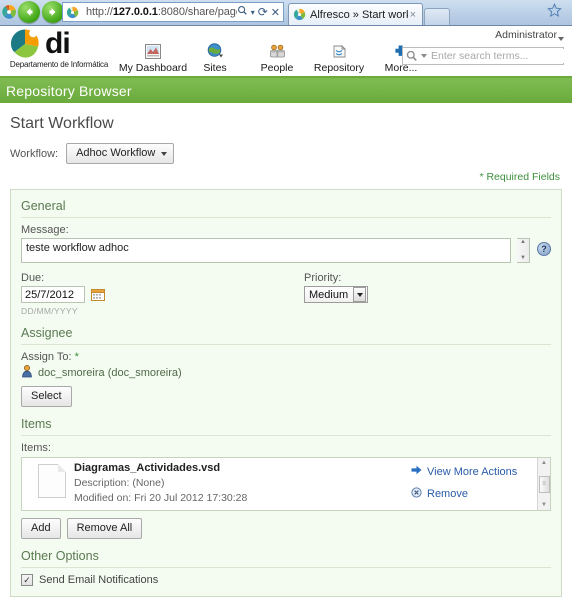  Describe the element at coordinates (215, 68) in the screenshot. I see `nav-label: Sites` at that location.